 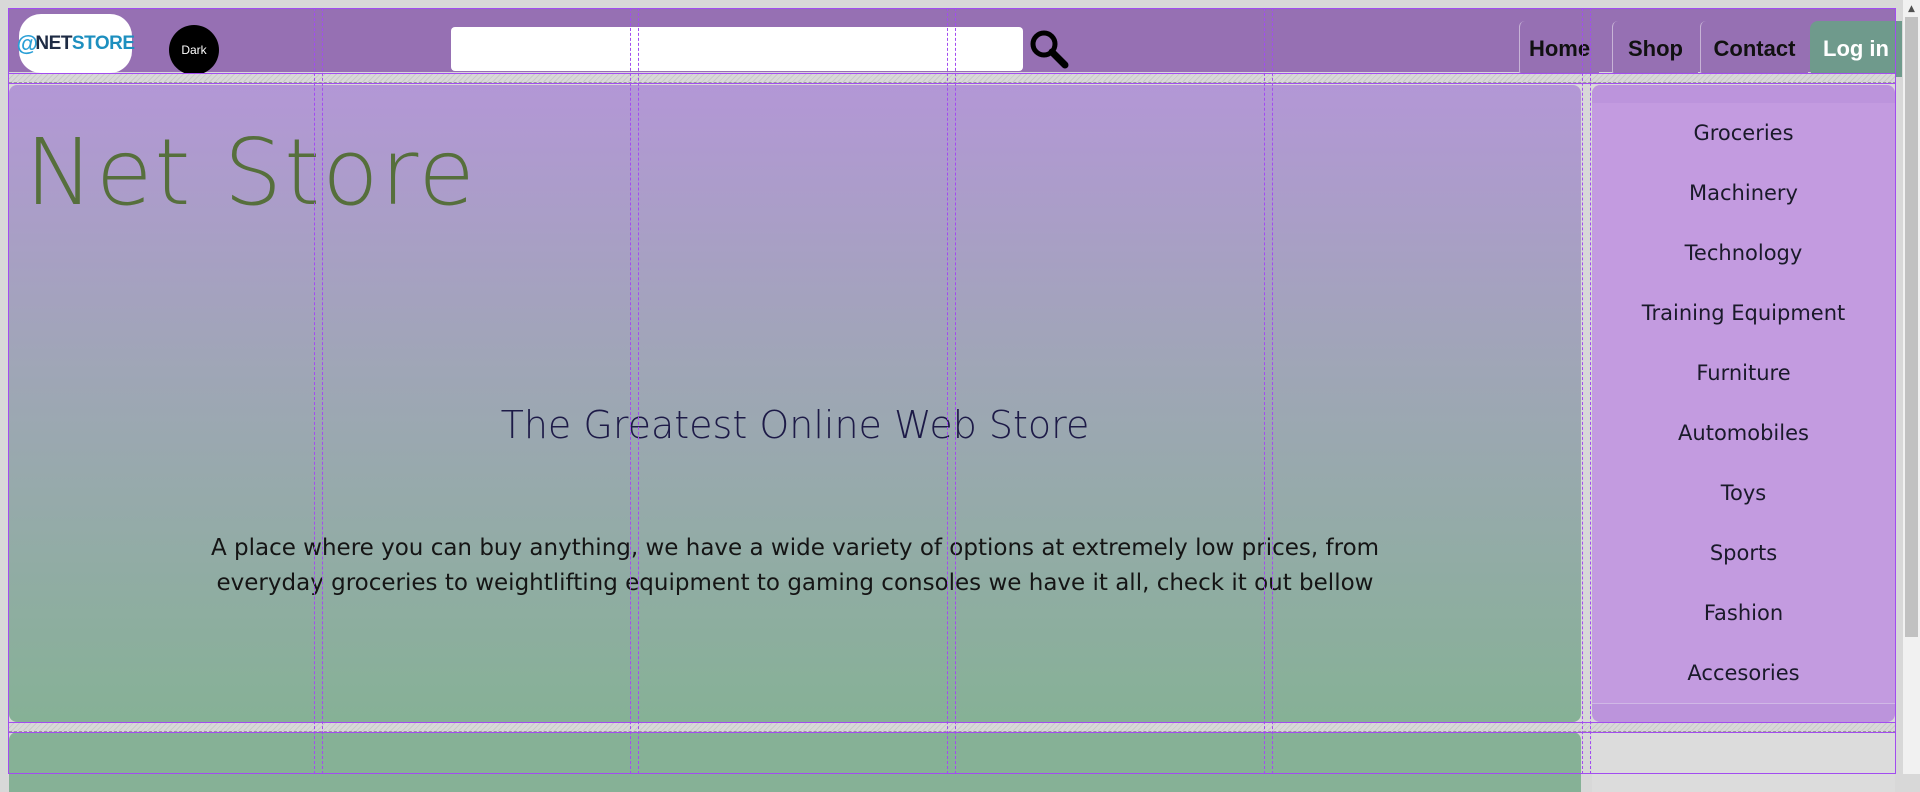 What do you see at coordinates (952, 78) in the screenshot?
I see `header-separator` at bounding box center [952, 78].